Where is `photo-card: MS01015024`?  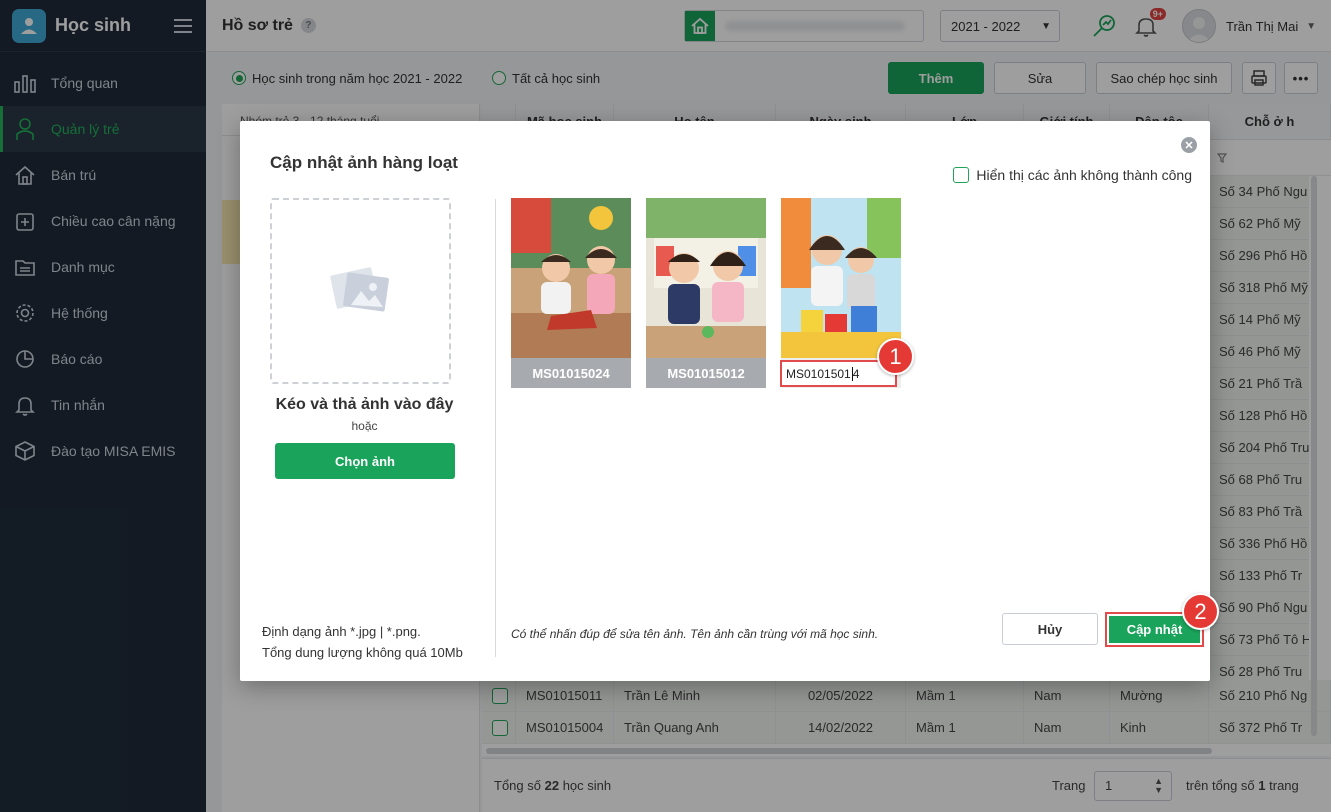 photo-card: MS01015024 is located at coordinates (571, 293).